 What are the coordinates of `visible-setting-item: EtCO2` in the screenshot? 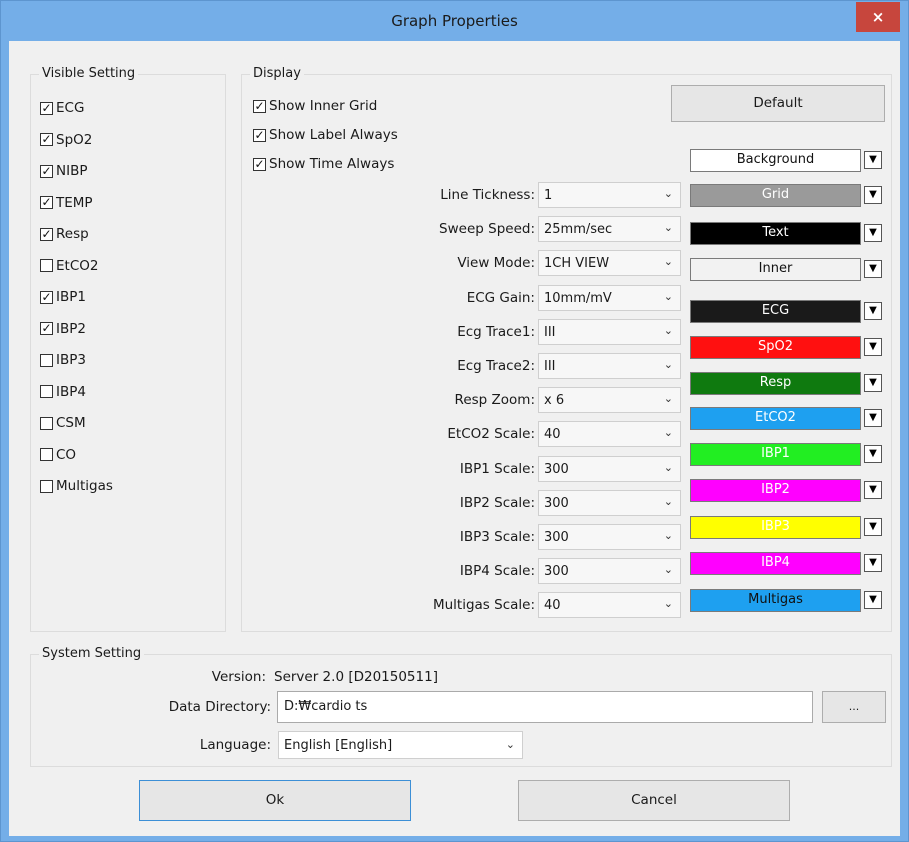 It's located at (69, 266).